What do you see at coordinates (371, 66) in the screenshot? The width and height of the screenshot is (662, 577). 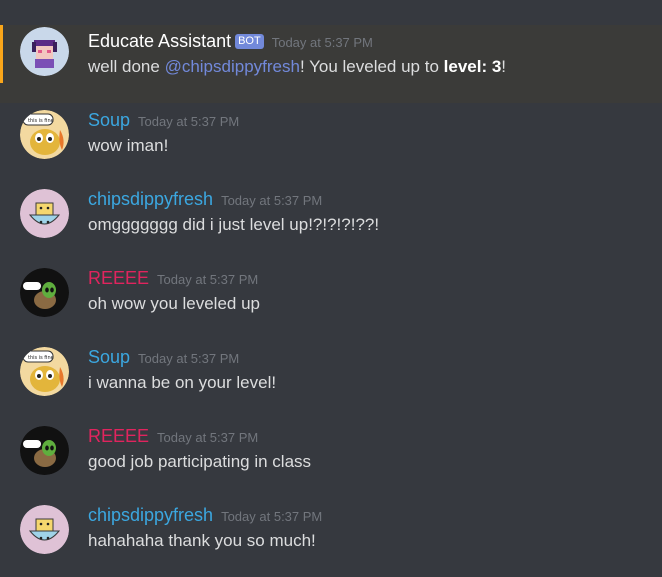 I see `message-text: ! You leveled up to` at bounding box center [371, 66].